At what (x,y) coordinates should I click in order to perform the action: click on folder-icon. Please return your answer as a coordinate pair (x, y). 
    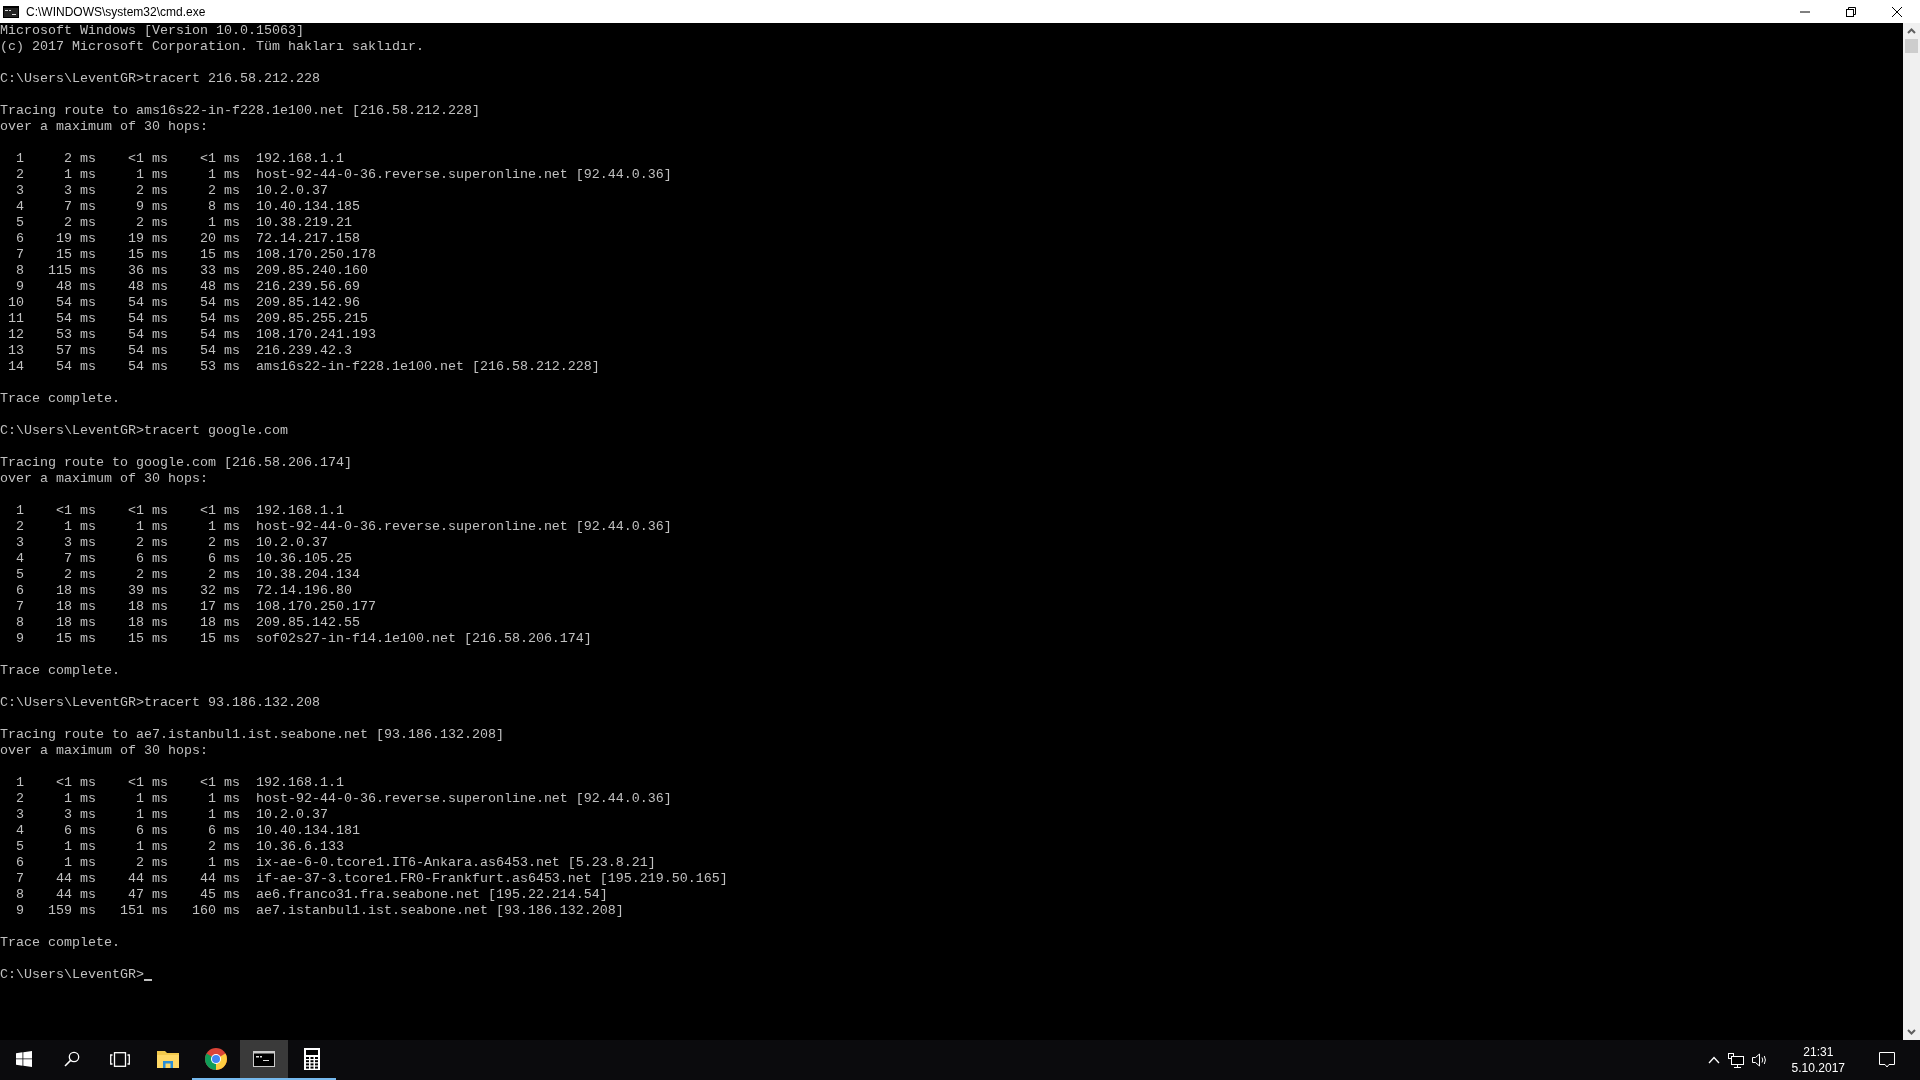
    Looking at the image, I should click on (168, 1059).